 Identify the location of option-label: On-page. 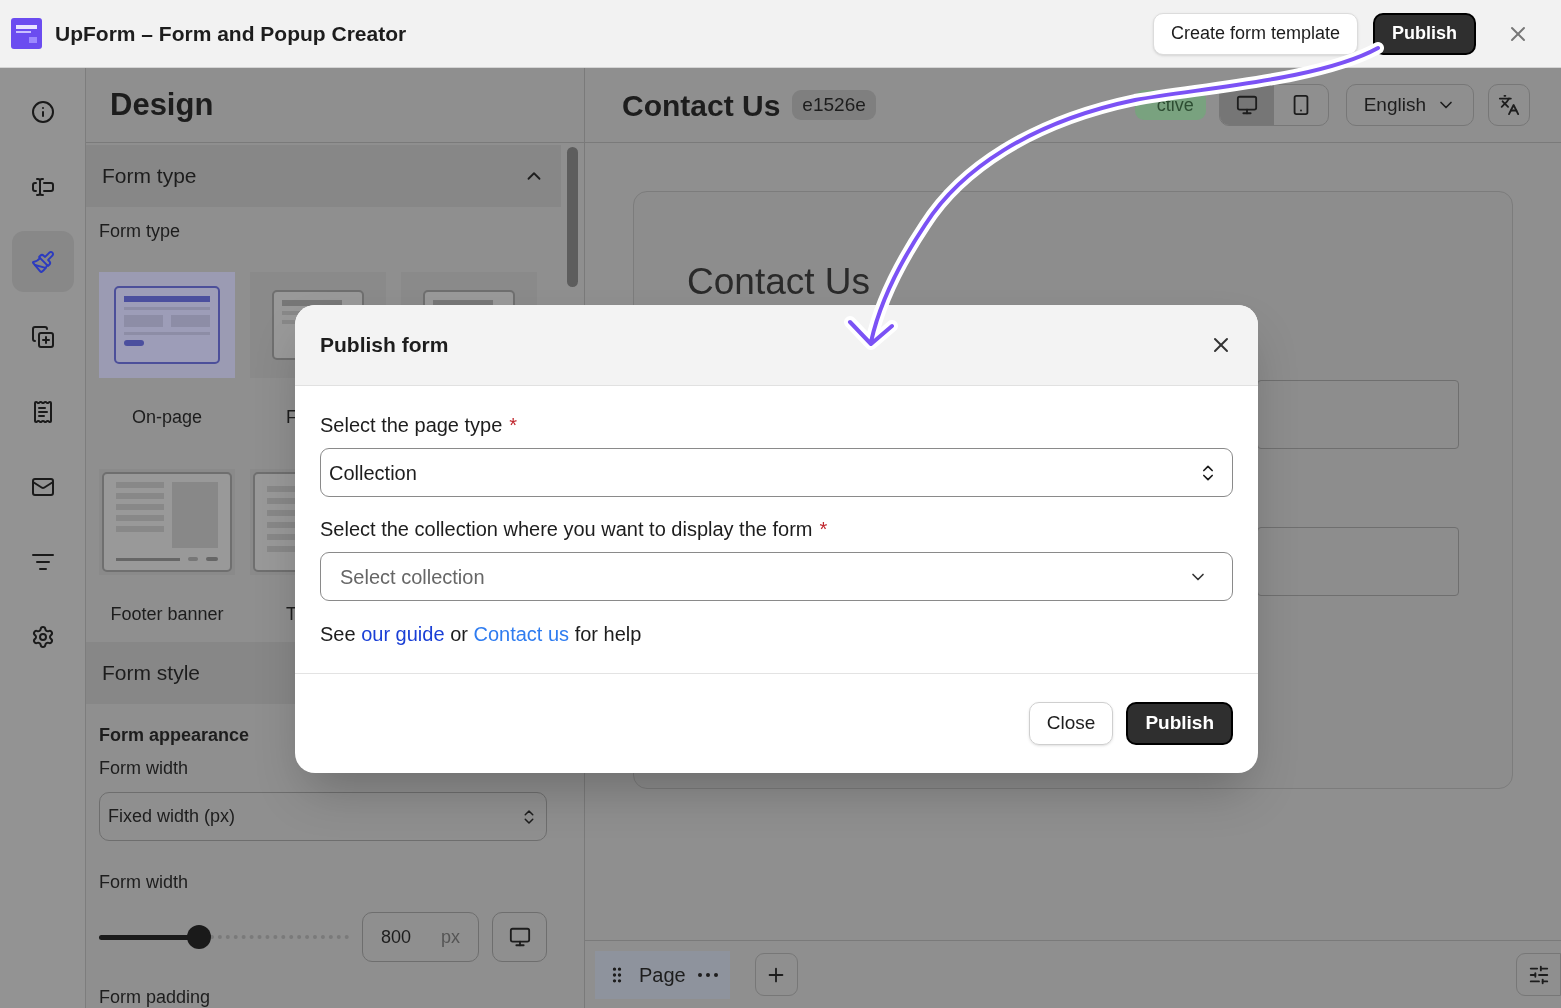
(167, 417).